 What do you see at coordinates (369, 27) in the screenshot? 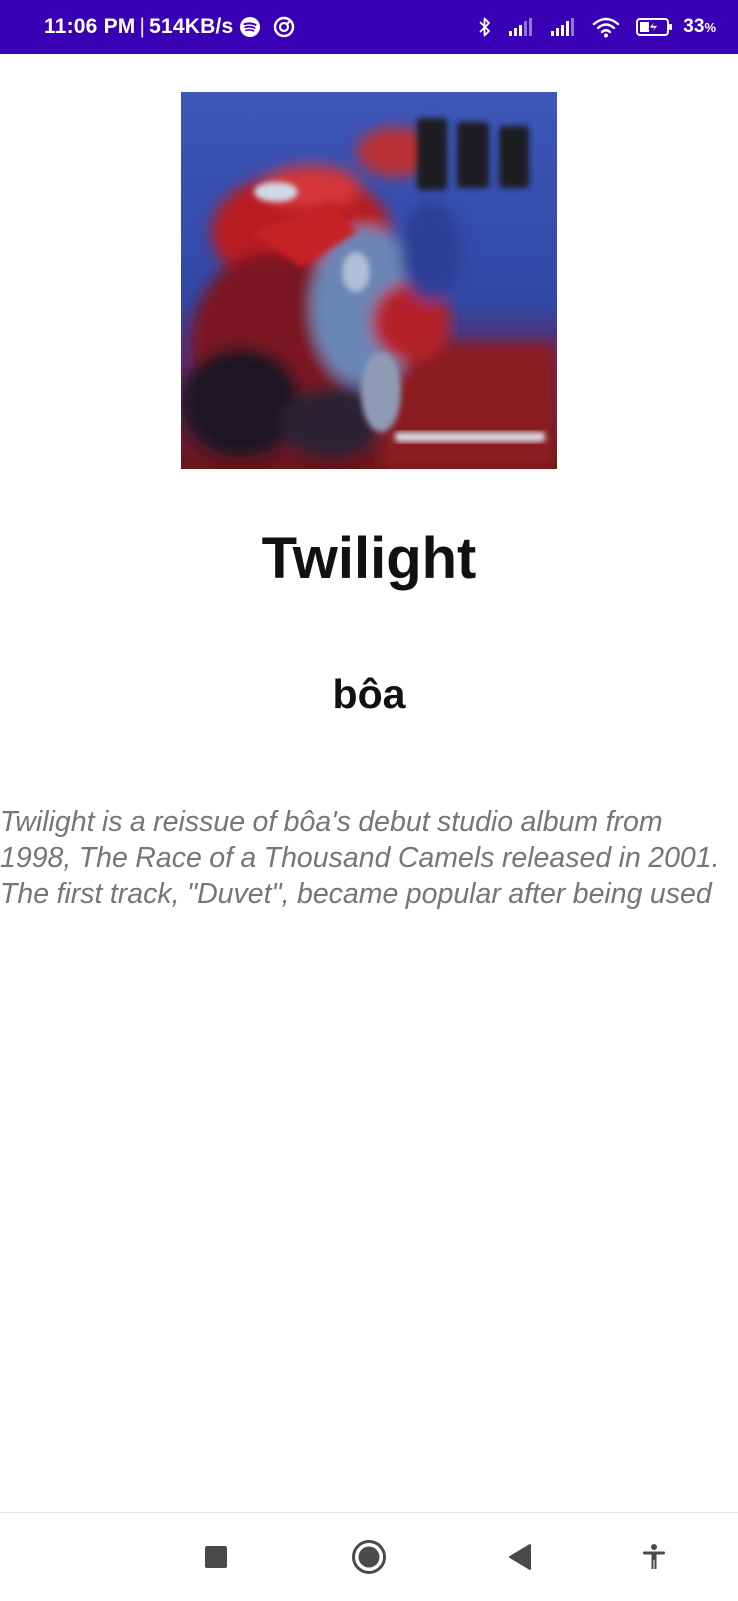
I see `status-bar: 11:06 PM | 514KB/s 33%` at bounding box center [369, 27].